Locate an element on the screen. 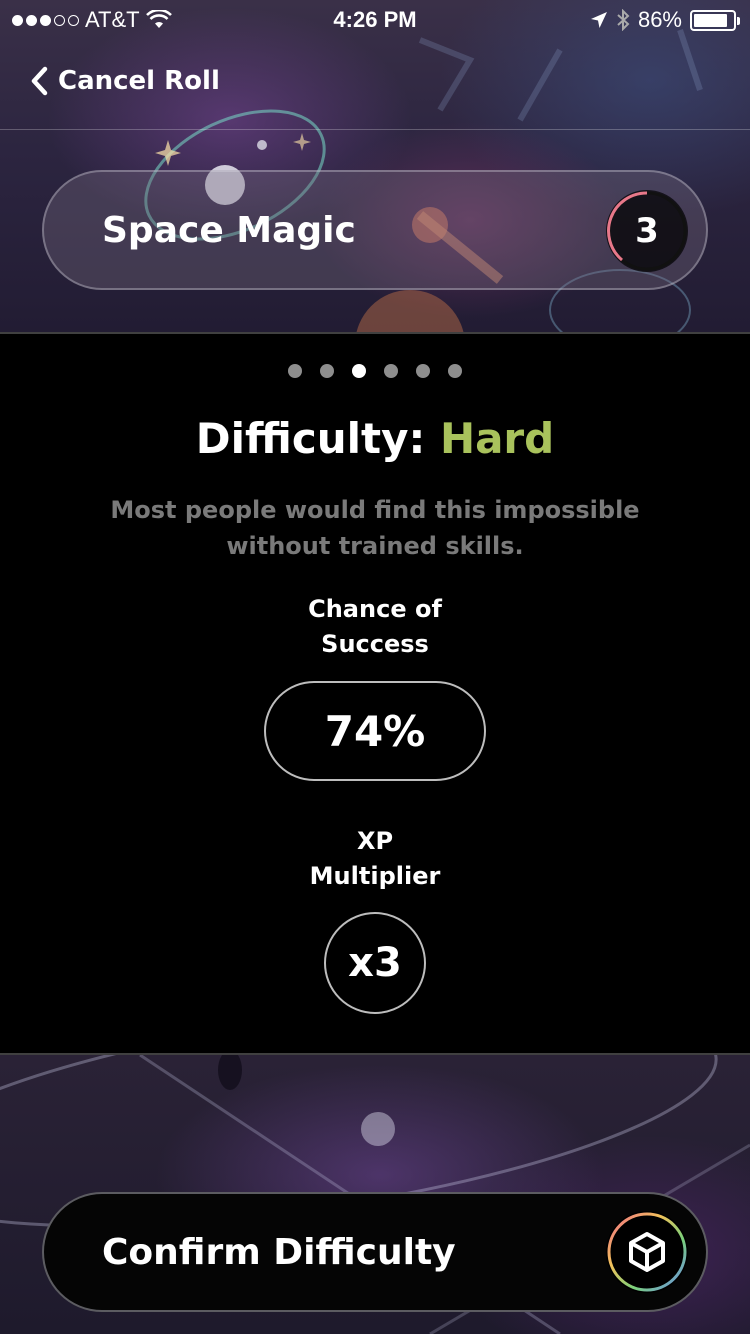  cube-icon is located at coordinates (647, 1252).